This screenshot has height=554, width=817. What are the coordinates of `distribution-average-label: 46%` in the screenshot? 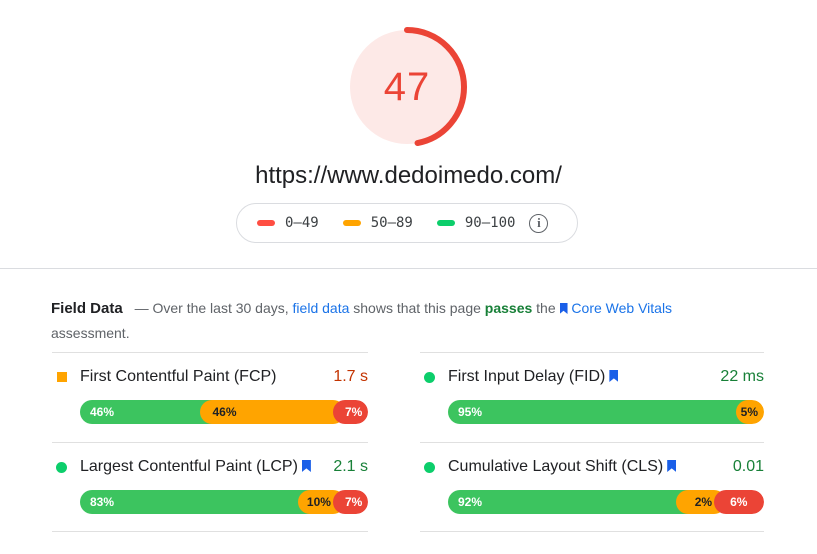 It's located at (224, 412).